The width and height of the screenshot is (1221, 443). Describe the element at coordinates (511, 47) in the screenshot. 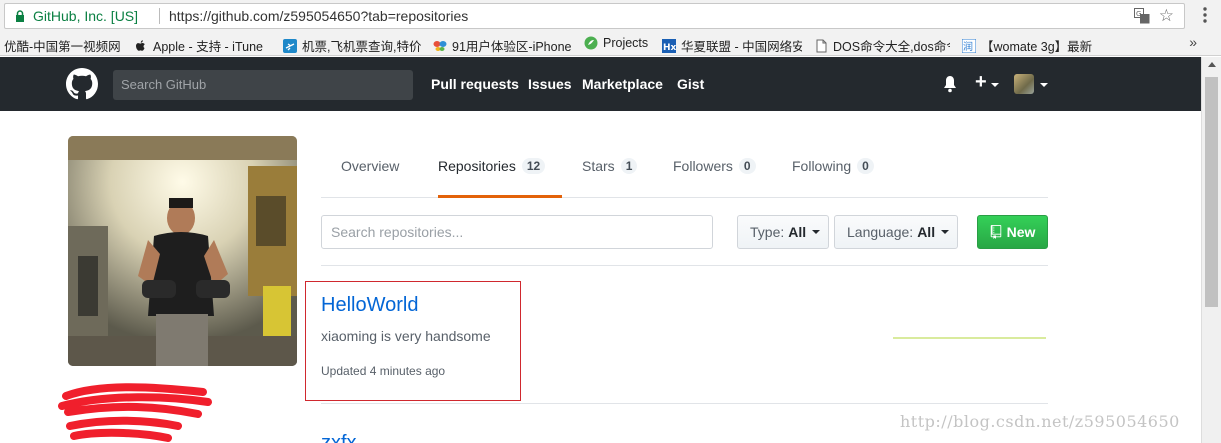

I see `bookmark-label: 91用户体验区-iPhone` at that location.